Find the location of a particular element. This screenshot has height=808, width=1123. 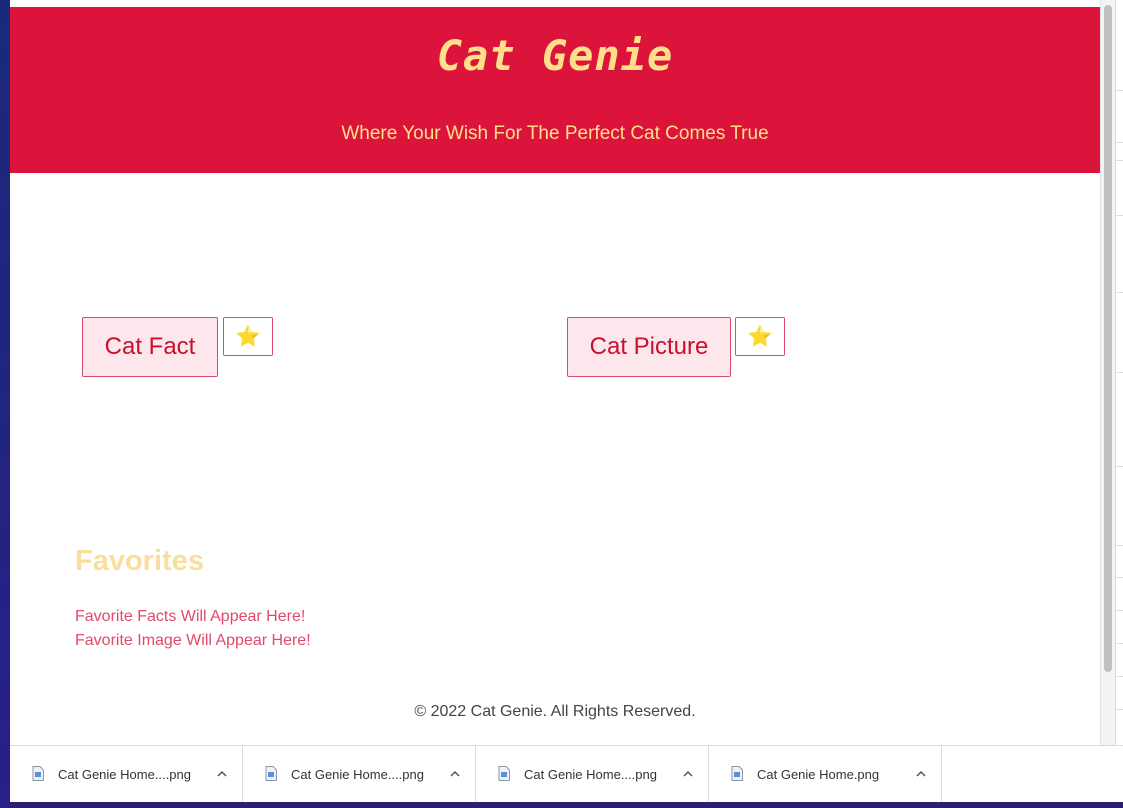

download-item: Cat Genie Home.png is located at coordinates (825, 774).